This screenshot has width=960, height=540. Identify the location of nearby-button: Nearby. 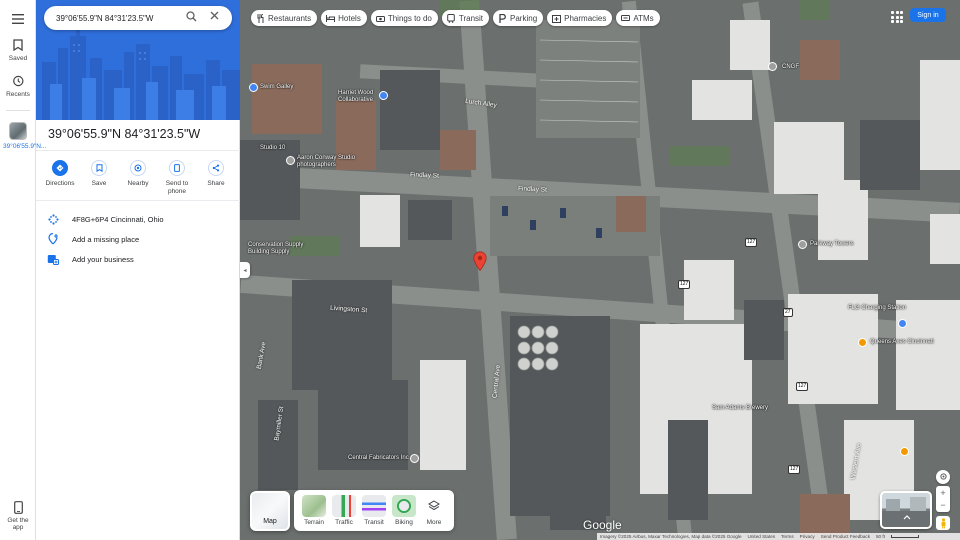
(138, 178).